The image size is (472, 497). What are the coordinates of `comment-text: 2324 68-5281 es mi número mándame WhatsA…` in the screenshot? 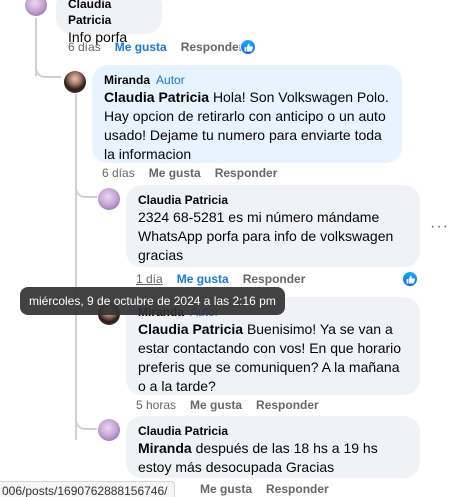 It's located at (266, 236).